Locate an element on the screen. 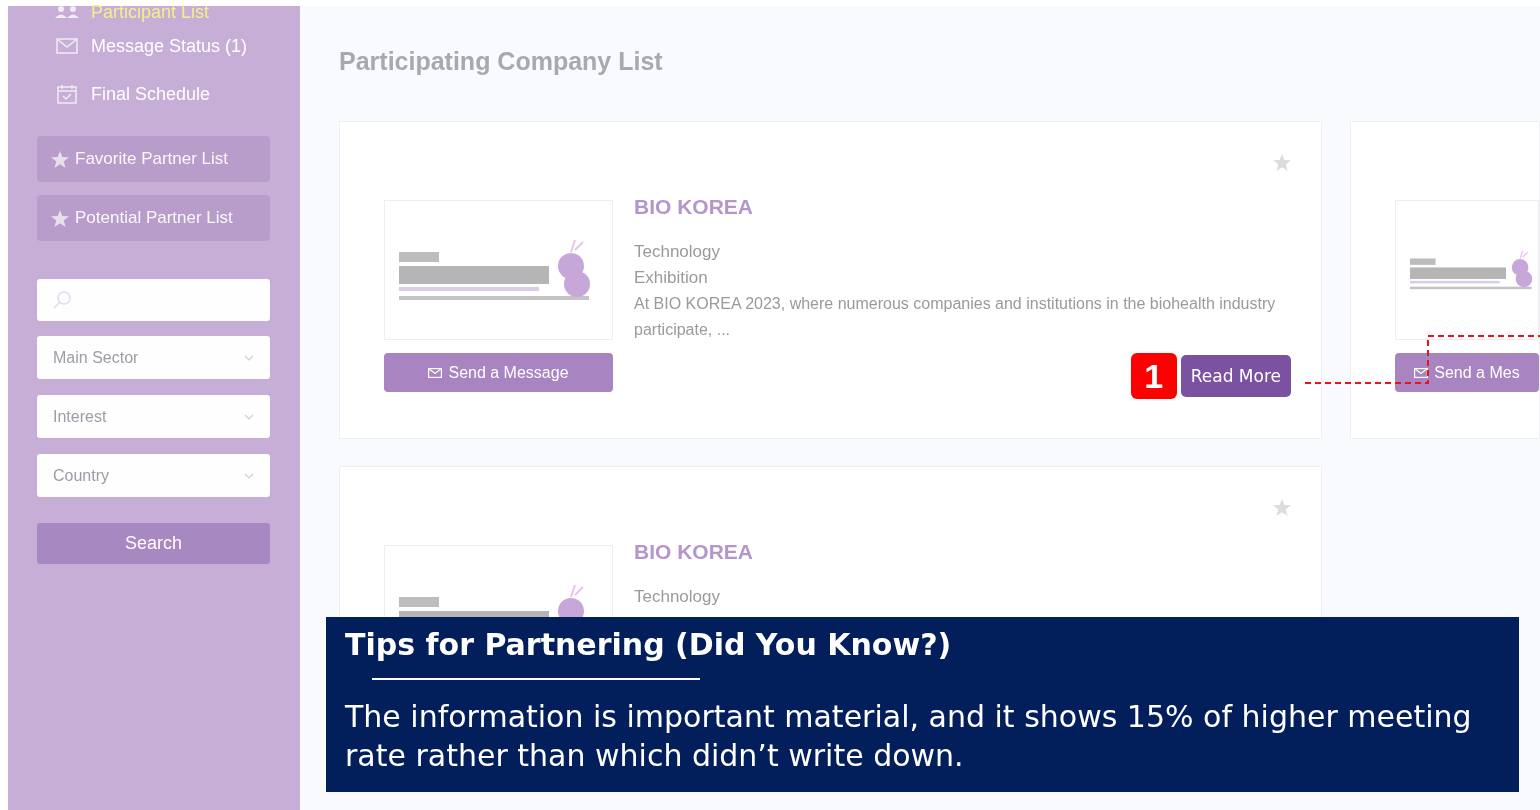 This screenshot has height=810, width=1540. dropdown-field: Main Sector is located at coordinates (153, 357).